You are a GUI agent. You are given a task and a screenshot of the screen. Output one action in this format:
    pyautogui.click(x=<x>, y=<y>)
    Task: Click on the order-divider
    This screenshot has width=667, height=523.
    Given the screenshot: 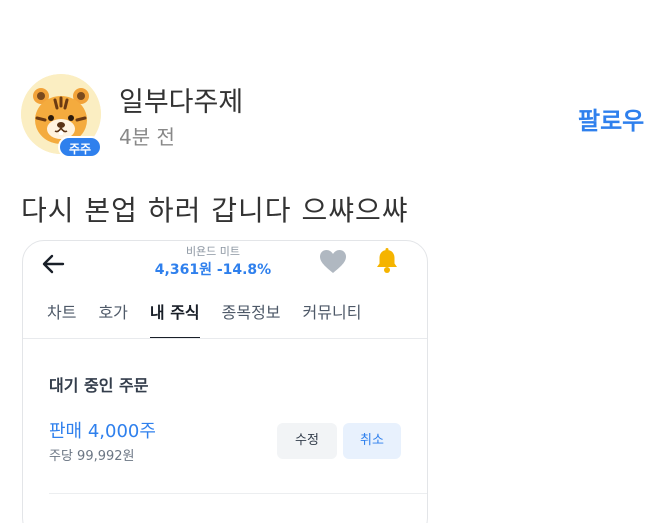 What is the action you would take?
    pyautogui.click(x=238, y=493)
    